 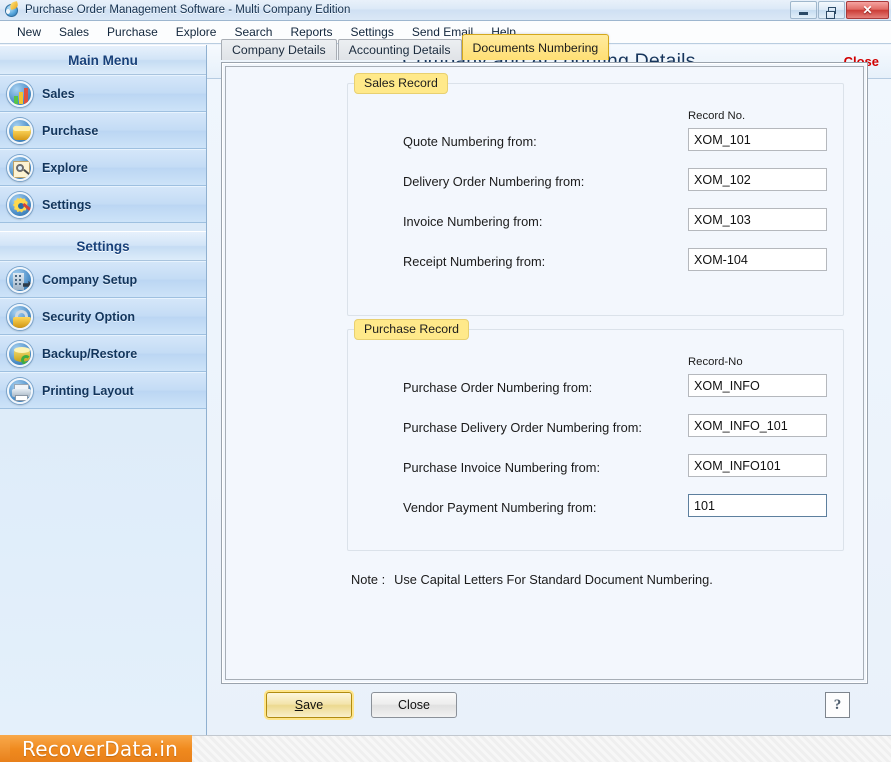 I want to click on caption-button-group: ✕, so click(x=839, y=10).